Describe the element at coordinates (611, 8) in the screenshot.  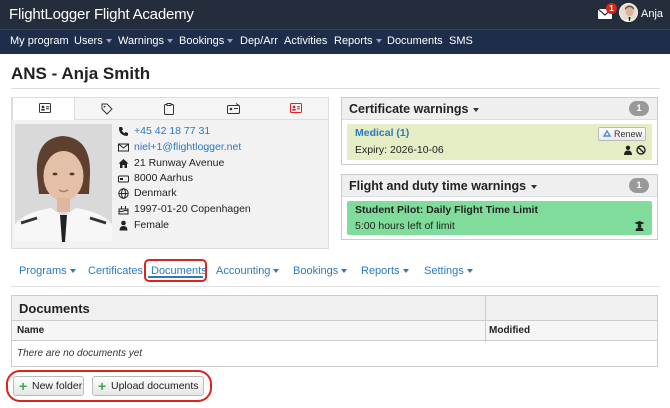
I see `notification-badge: 1` at that location.